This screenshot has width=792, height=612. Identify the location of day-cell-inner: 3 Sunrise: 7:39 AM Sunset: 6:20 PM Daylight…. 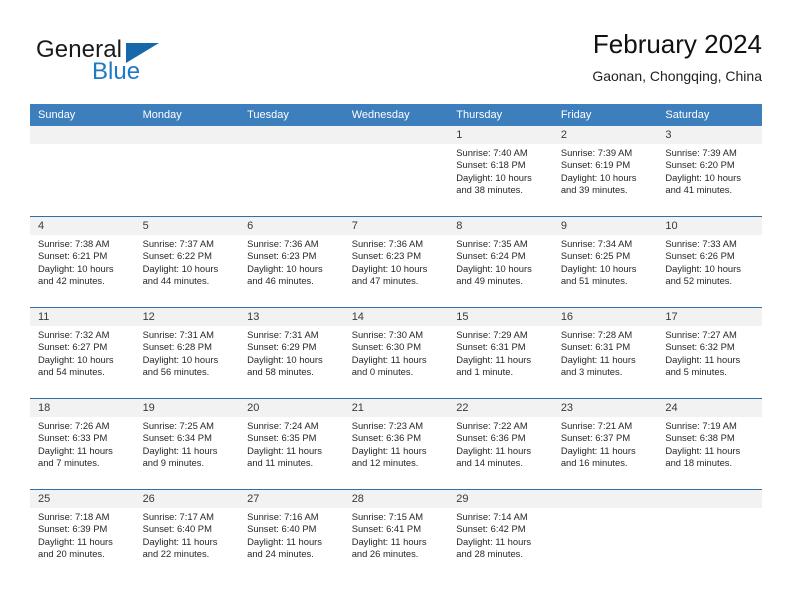
(709, 171).